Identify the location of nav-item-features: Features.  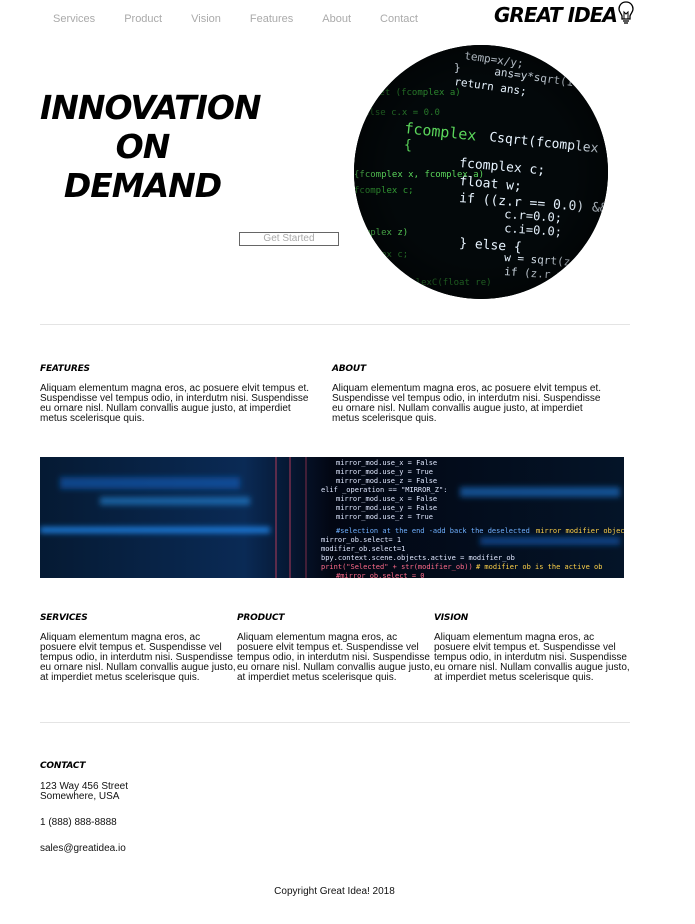
(271, 19).